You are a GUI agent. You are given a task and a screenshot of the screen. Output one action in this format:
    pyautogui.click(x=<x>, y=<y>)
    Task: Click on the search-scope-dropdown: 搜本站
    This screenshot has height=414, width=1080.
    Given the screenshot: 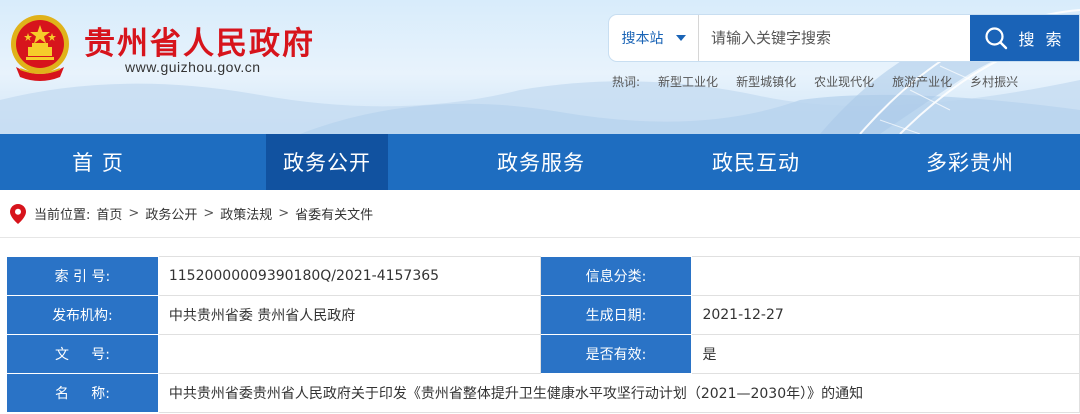 What is the action you would take?
    pyautogui.click(x=654, y=38)
    